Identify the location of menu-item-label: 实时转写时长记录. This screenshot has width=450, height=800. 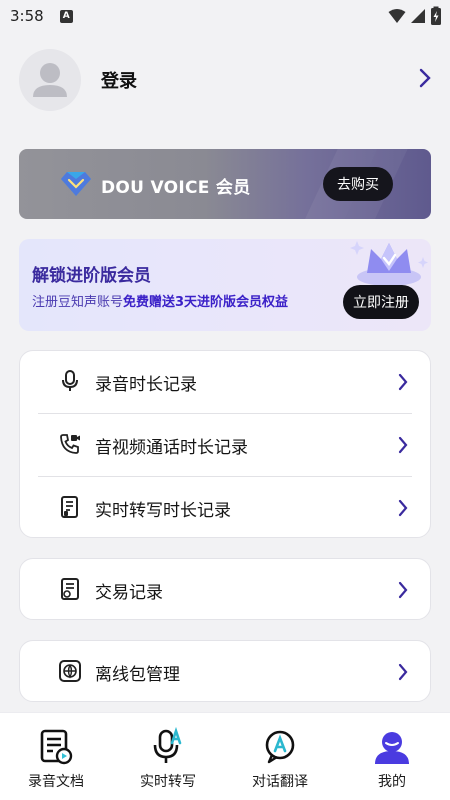
(163, 510).